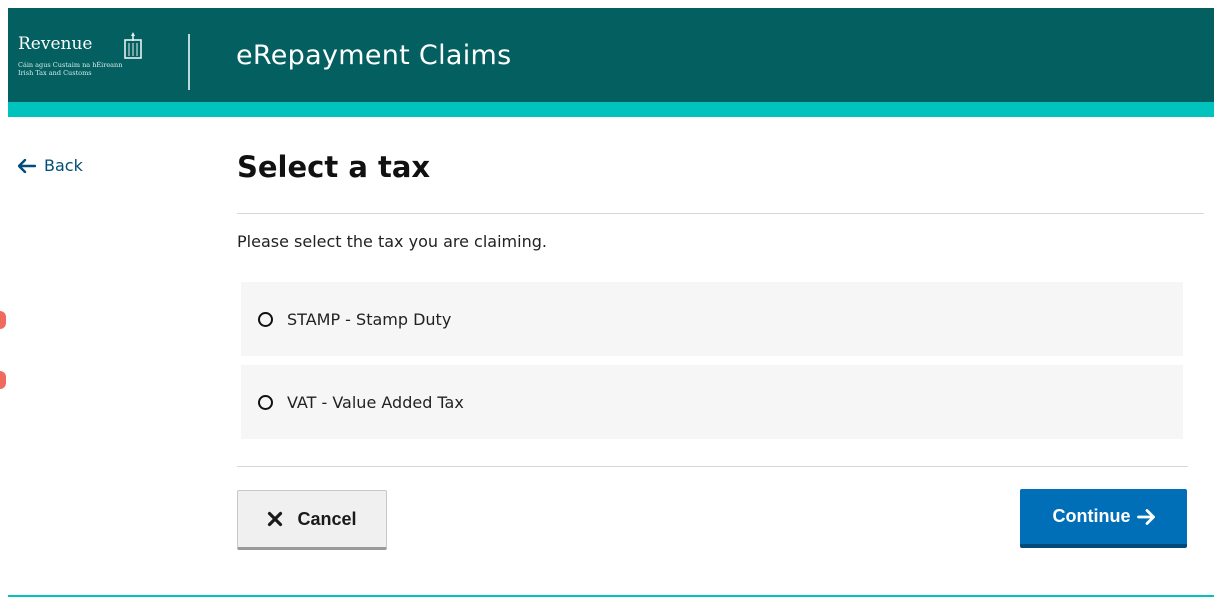 The width and height of the screenshot is (1214, 597). I want to click on continue-button: Continue, so click(1103, 518).